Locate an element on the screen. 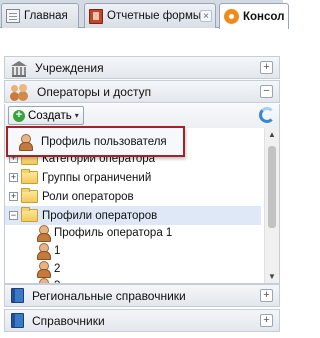 This screenshot has height=338, width=320. menu-item-user-profile: Профиль пользователя is located at coordinates (104, 142).